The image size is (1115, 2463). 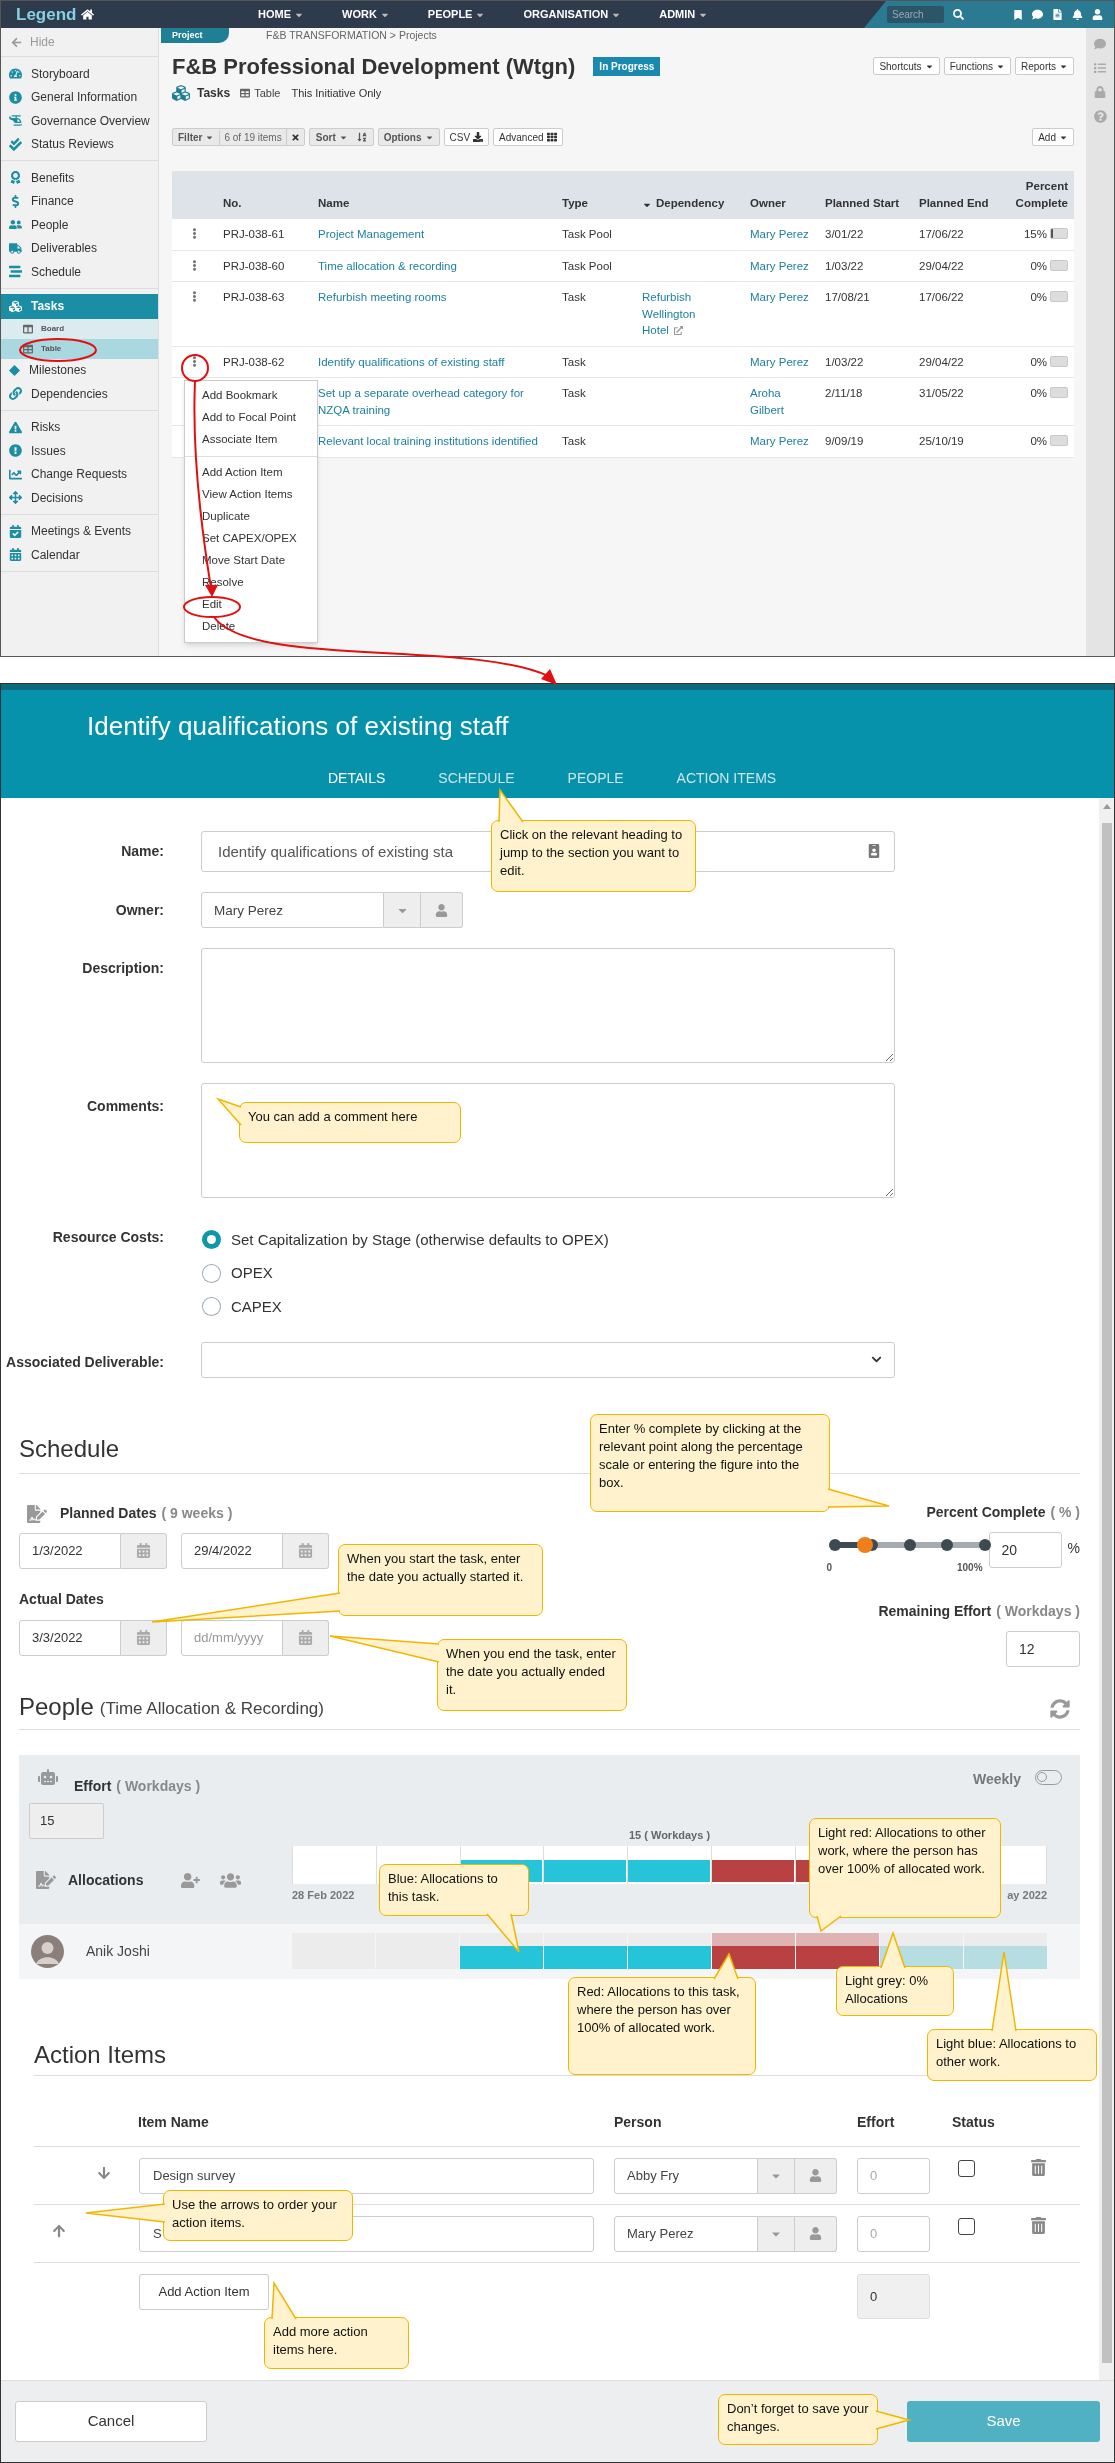 What do you see at coordinates (79, 144) in the screenshot?
I see `sidebar-item: Status Reviews` at bounding box center [79, 144].